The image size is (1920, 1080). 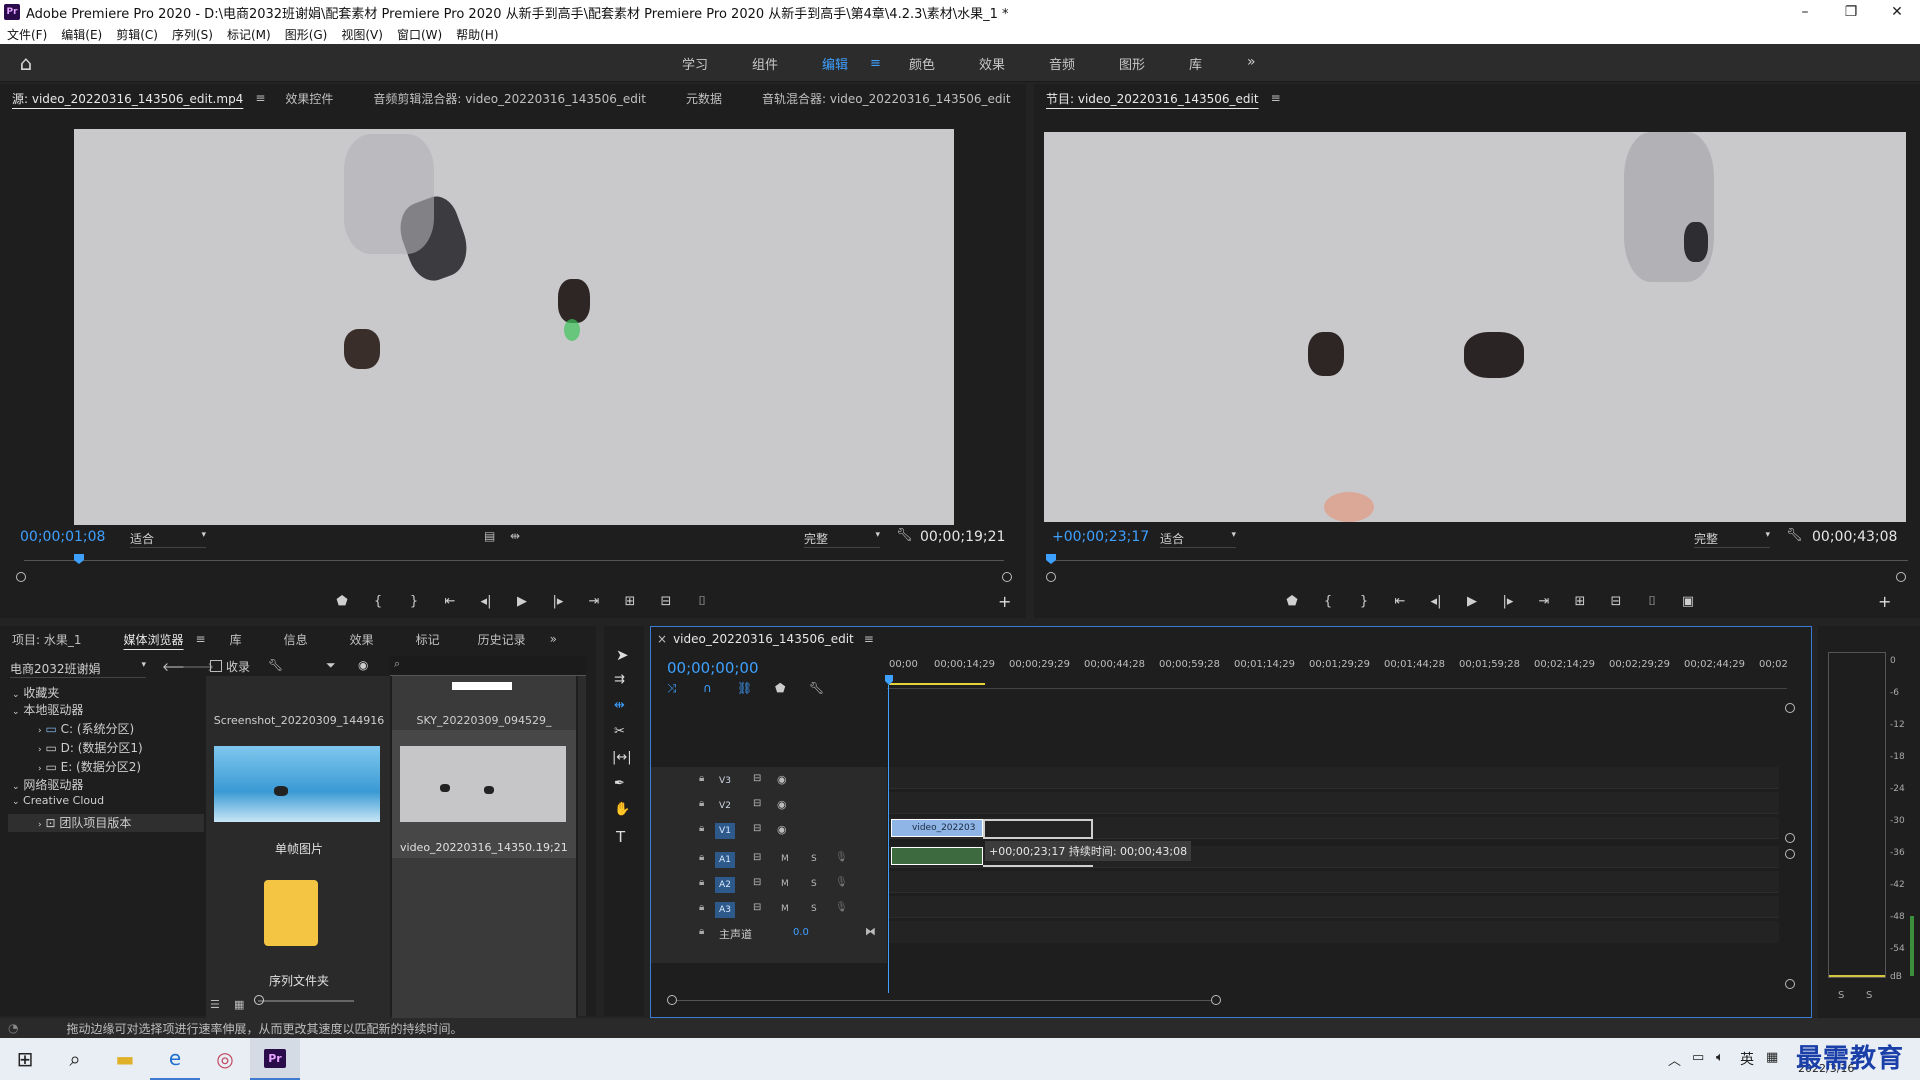 I want to click on pen-tool-icon: ✒, so click(x=619, y=783).